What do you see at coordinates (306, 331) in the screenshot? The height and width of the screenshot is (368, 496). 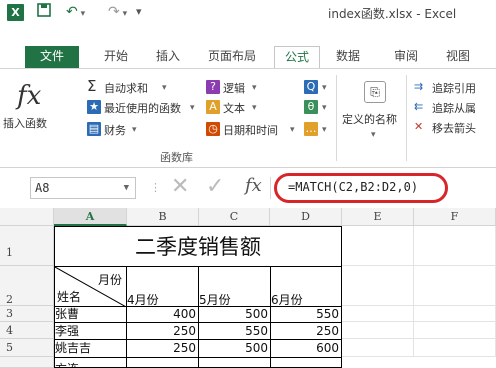 I see `value-cell-d4: 250` at bounding box center [306, 331].